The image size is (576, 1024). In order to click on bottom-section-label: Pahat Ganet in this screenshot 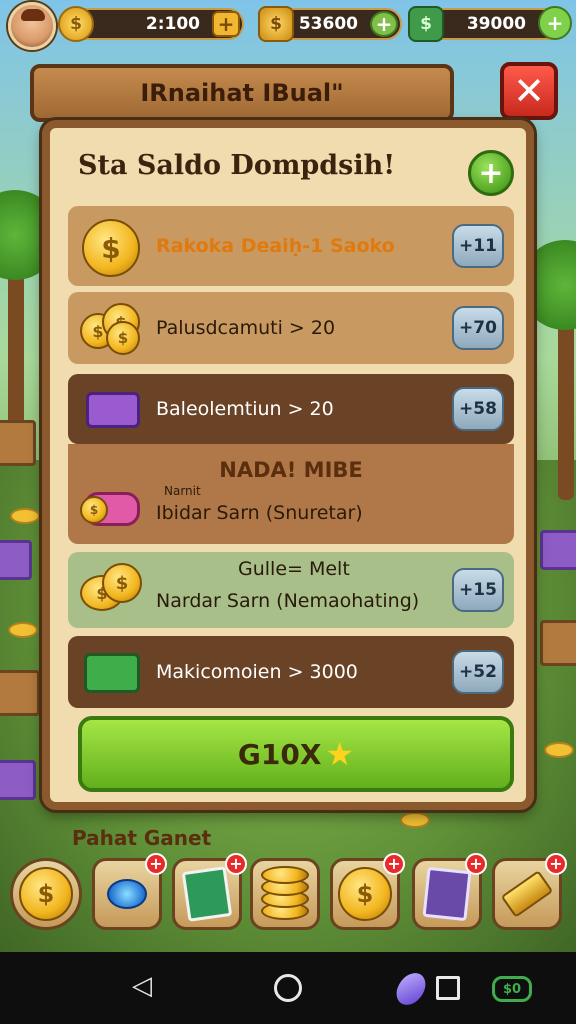, I will do `click(142, 838)`.